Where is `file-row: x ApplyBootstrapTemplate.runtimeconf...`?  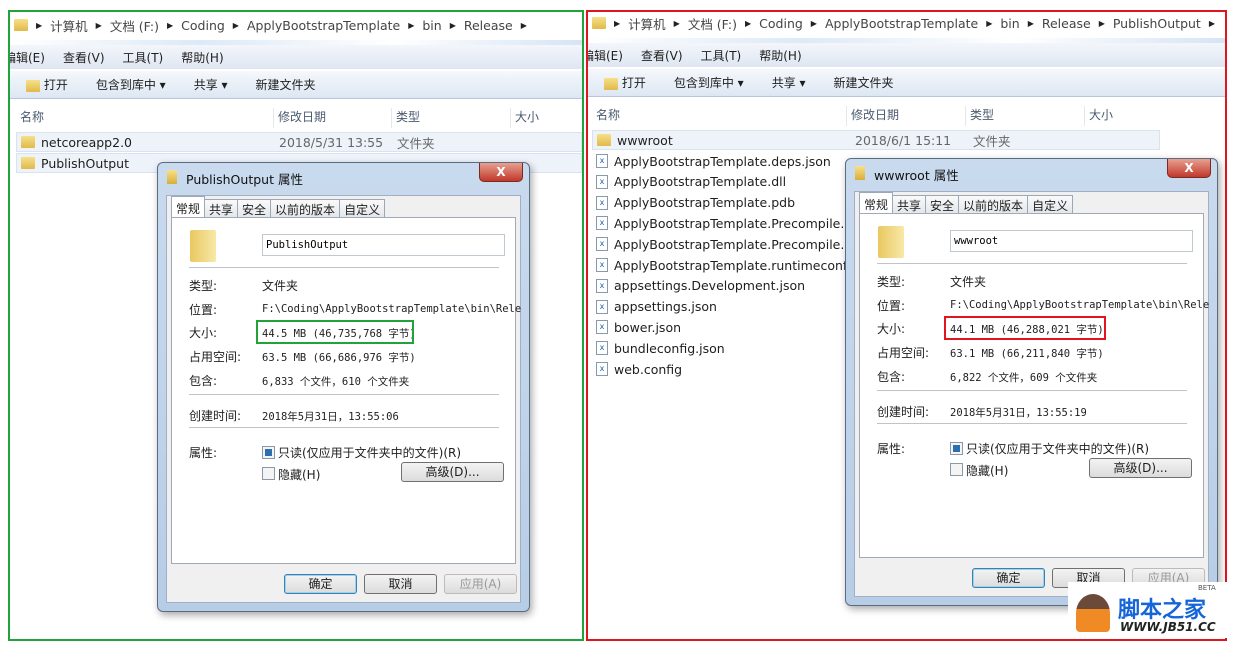
file-row: x ApplyBootstrapTemplate.runtimeconf... is located at coordinates (727, 265).